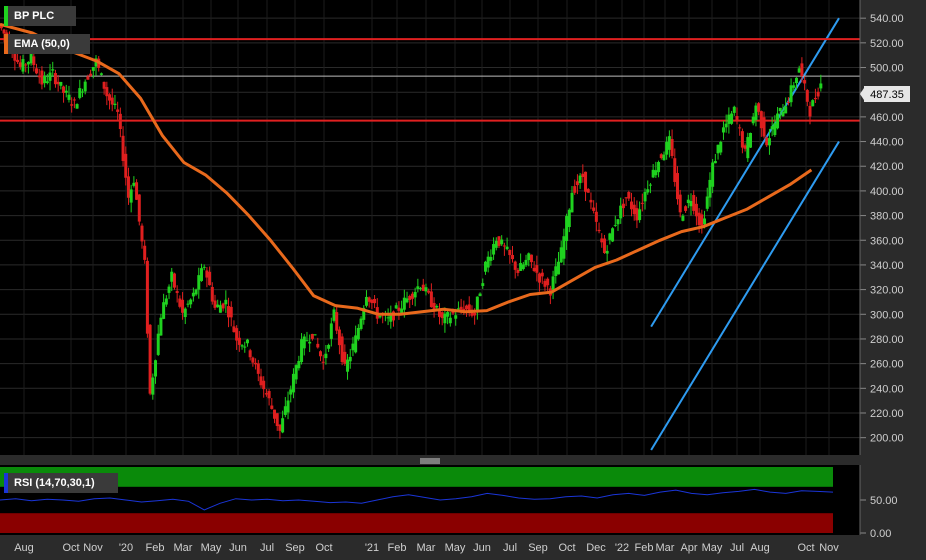 The height and width of the screenshot is (560, 926). I want to click on y-tick-label: 220.00, so click(887, 414).